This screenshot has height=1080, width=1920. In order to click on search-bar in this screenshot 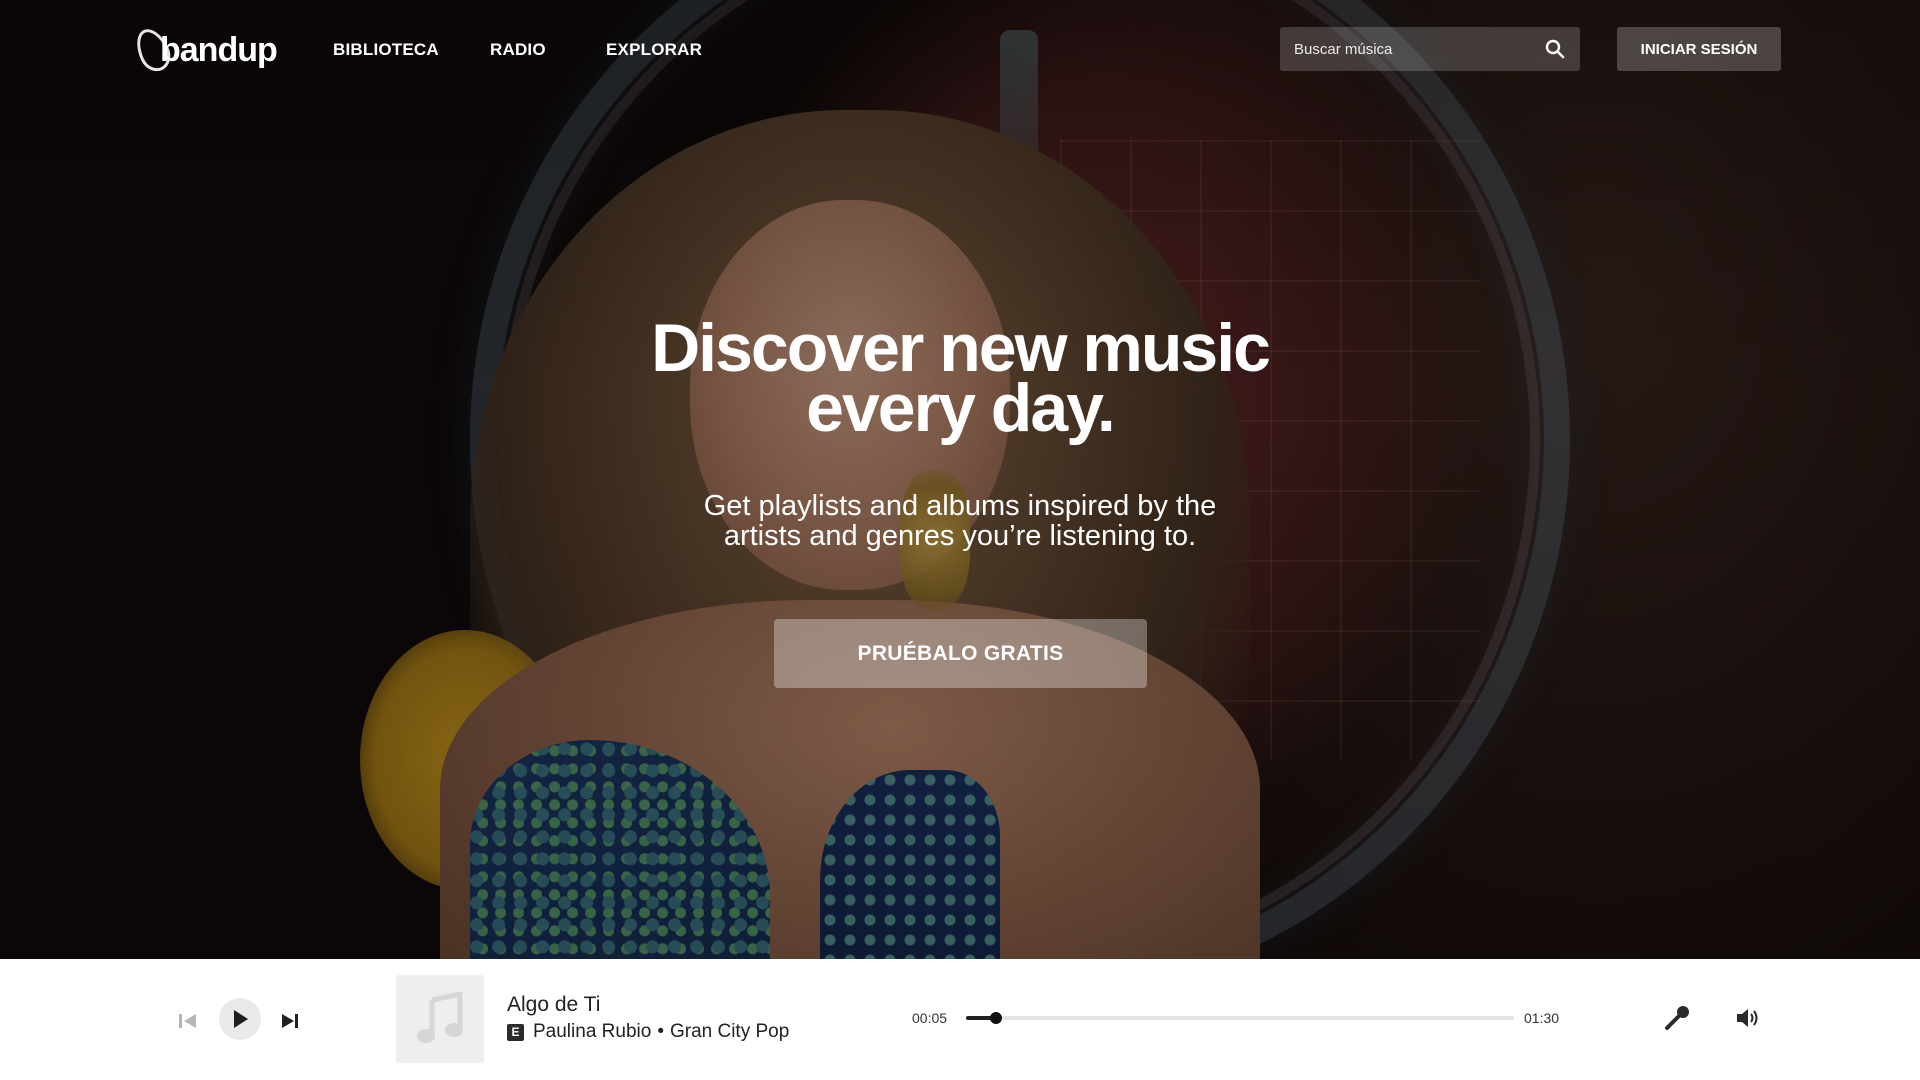, I will do `click(1430, 49)`.